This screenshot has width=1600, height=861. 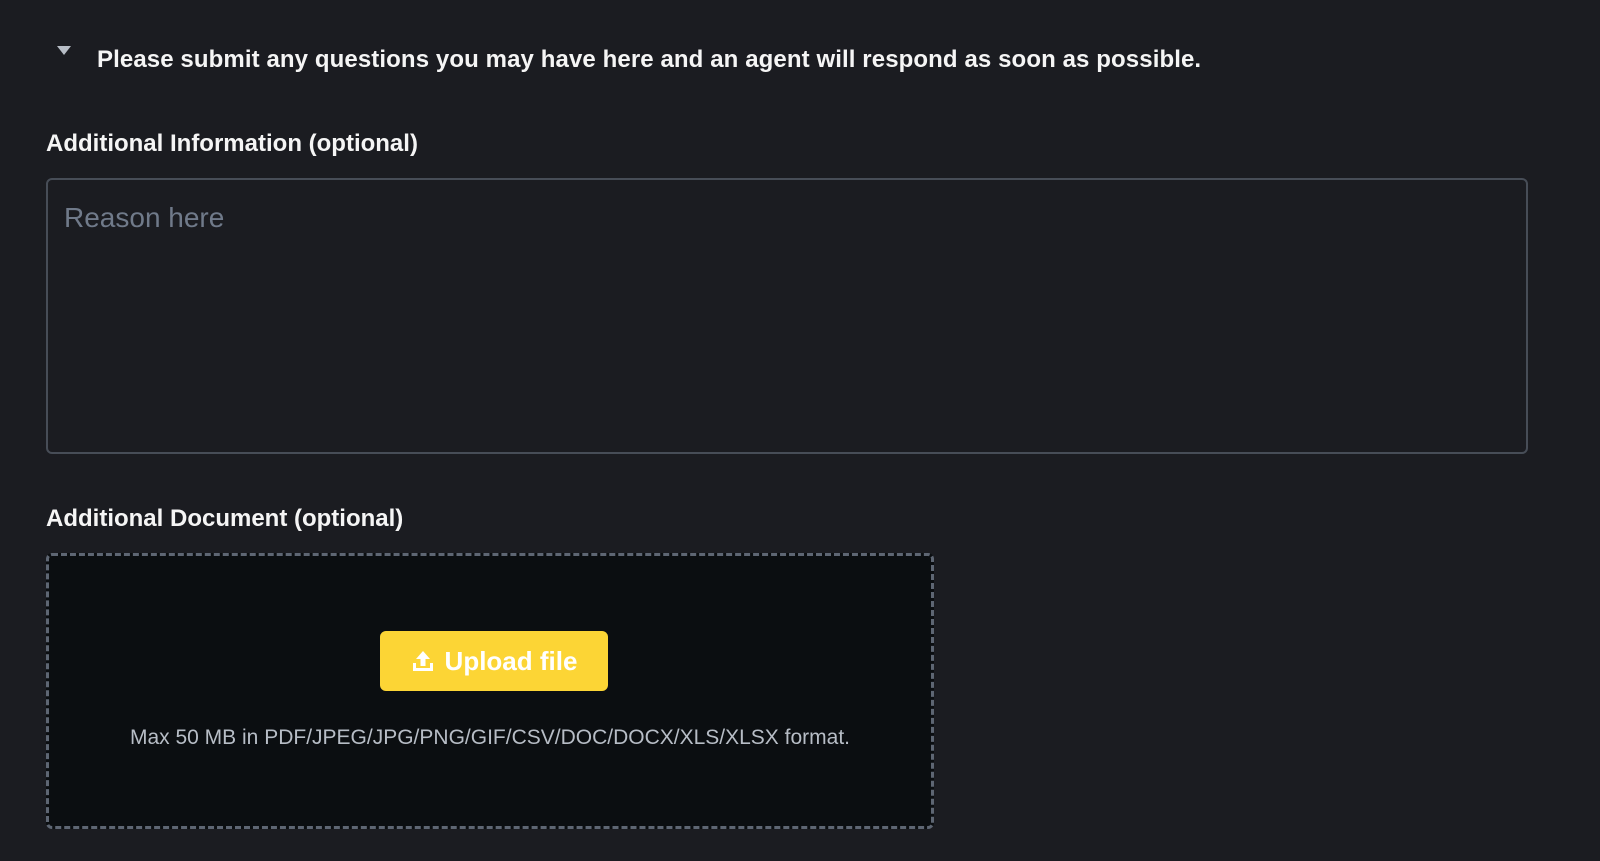 I want to click on upload-icon, so click(x=423, y=661).